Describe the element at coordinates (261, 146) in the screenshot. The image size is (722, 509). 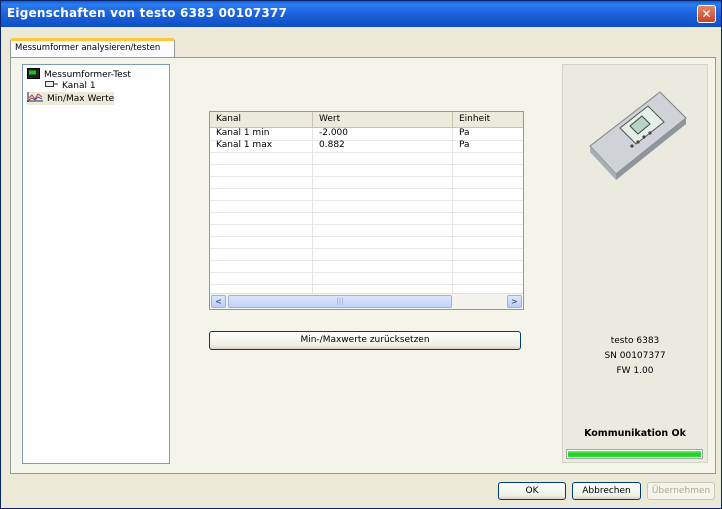
I see `cell-kanal: Kanal 1 max` at that location.